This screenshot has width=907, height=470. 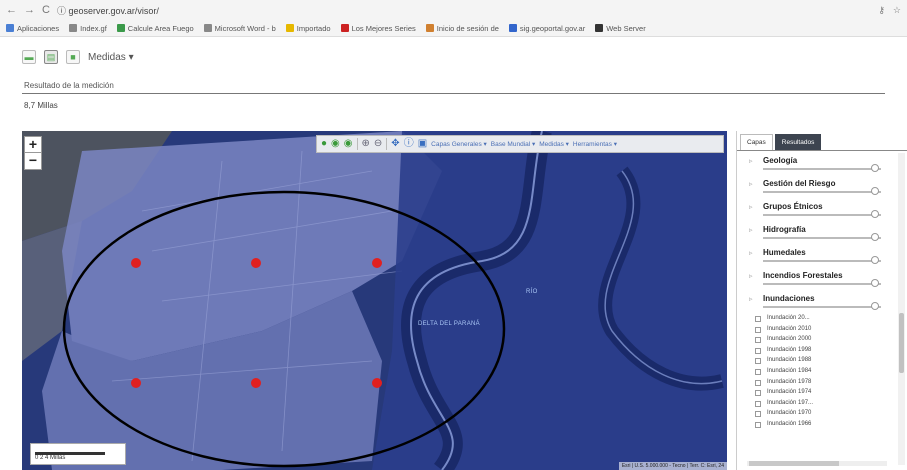 What do you see at coordinates (818, 351) in the screenshot?
I see `sublayer-item: Inundación 1998` at bounding box center [818, 351].